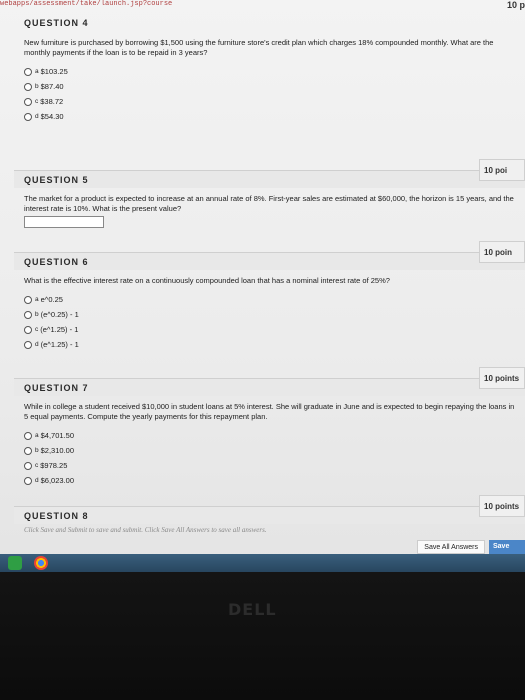  I want to click on option-text: $6,023.00, so click(57, 480).